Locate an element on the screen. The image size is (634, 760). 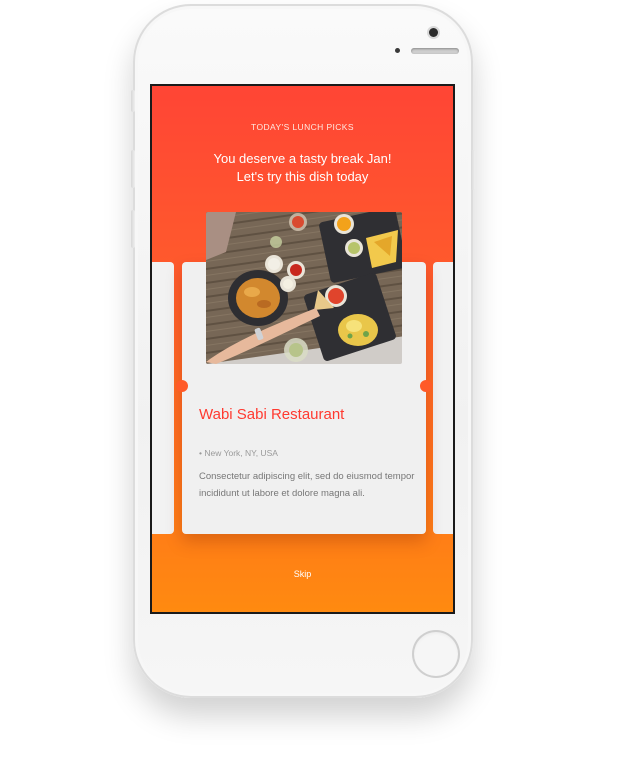
volume-down-button is located at coordinates (133, 229).